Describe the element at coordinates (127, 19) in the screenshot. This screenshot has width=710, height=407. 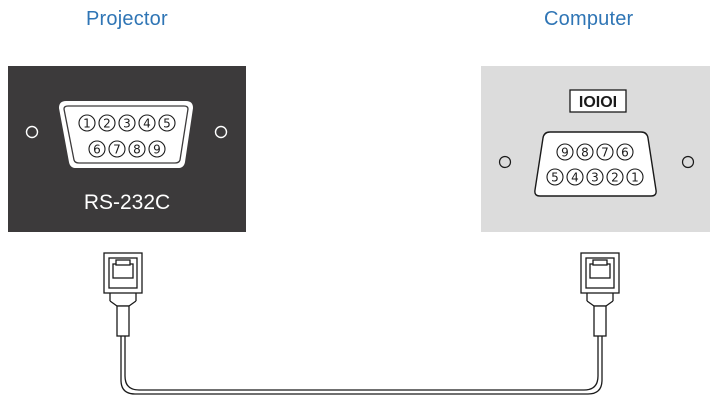
I see `projector-title: Projector` at that location.